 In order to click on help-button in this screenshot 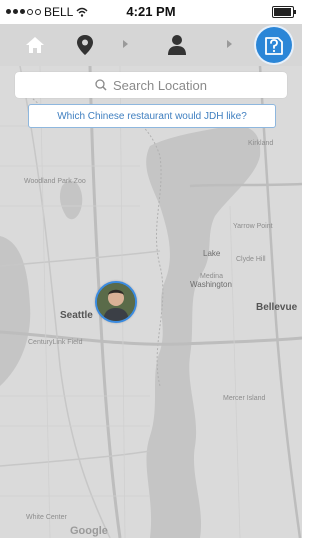, I will do `click(274, 45)`.